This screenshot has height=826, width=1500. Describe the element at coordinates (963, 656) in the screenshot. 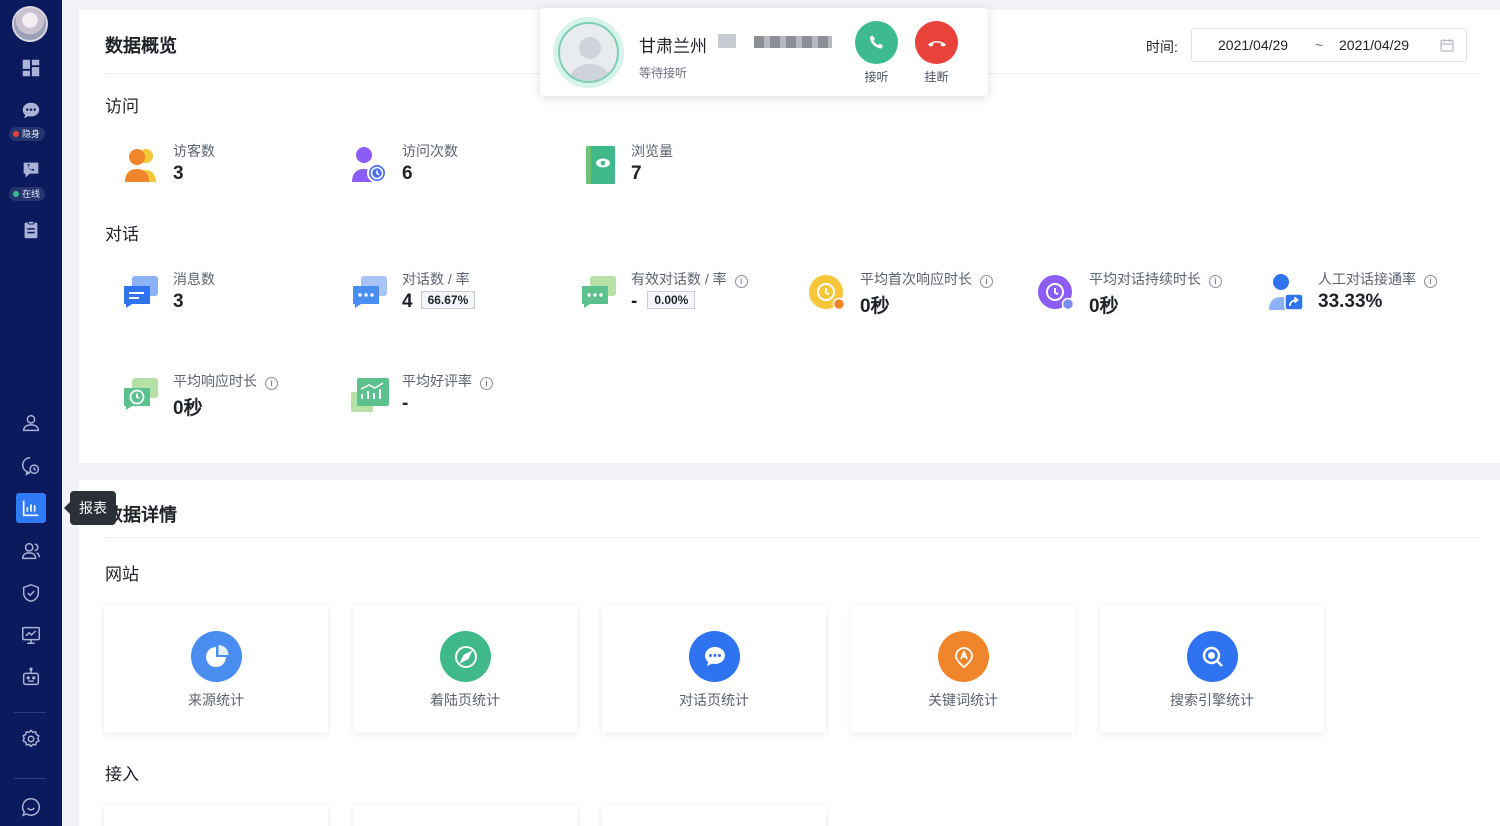

I see `keyword-icon` at that location.